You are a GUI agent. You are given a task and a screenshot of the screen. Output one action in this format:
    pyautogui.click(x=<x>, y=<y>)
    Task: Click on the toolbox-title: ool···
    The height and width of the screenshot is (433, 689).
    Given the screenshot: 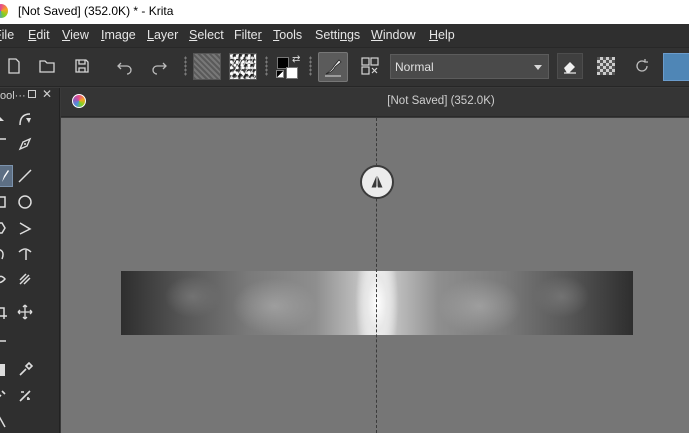 What is the action you would take?
    pyautogui.click(x=13, y=96)
    